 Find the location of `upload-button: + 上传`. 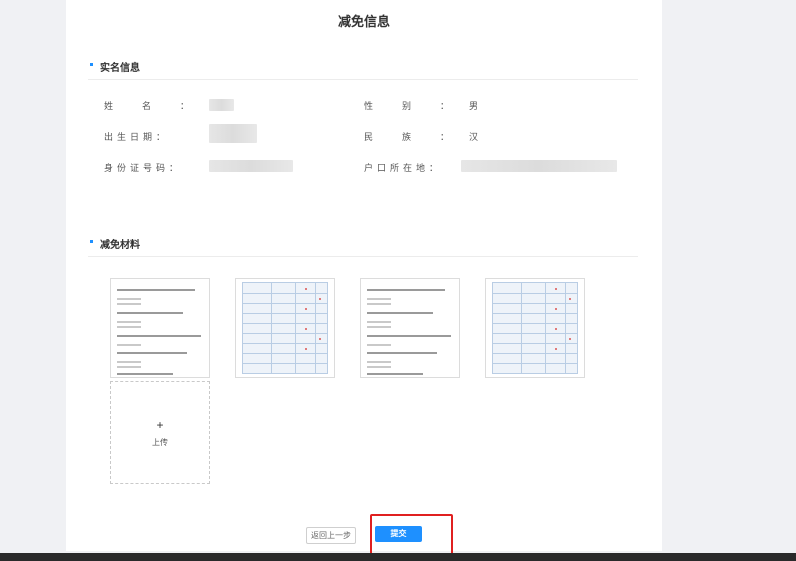

upload-button: + 上传 is located at coordinates (160, 432).